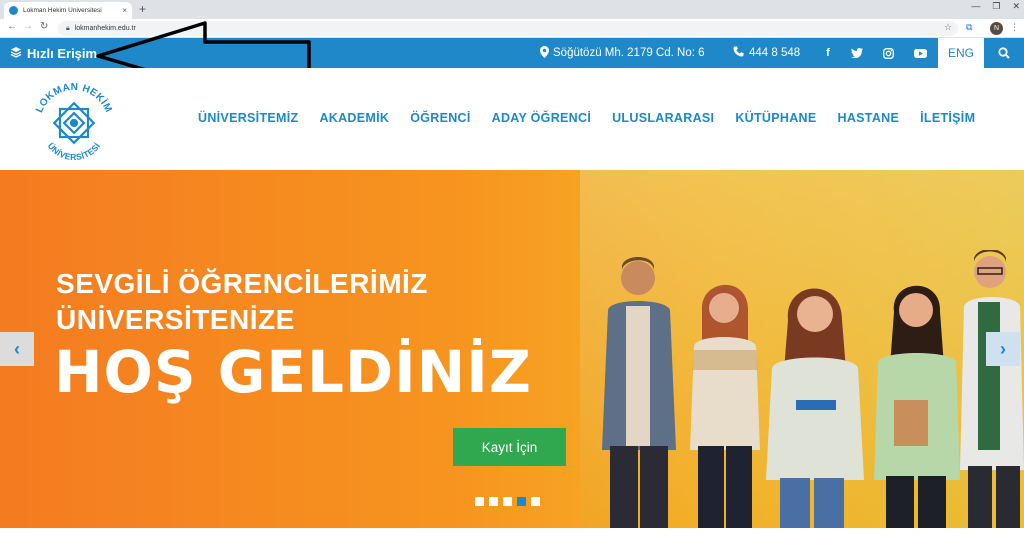 The image size is (1024, 541). I want to click on nav-item-ogrenci: ÖĞRENCİ, so click(440, 120).